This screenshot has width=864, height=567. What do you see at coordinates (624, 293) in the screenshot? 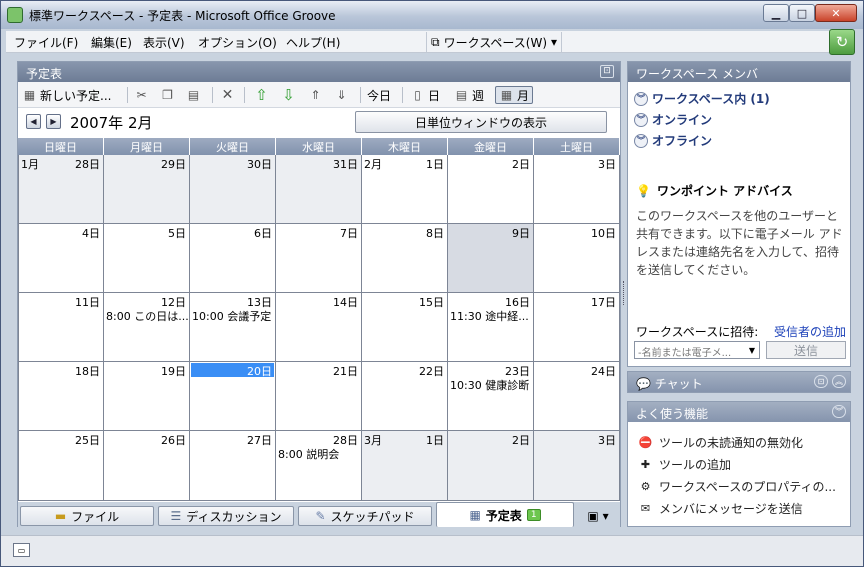
I see `splitter-grip` at bounding box center [624, 293].